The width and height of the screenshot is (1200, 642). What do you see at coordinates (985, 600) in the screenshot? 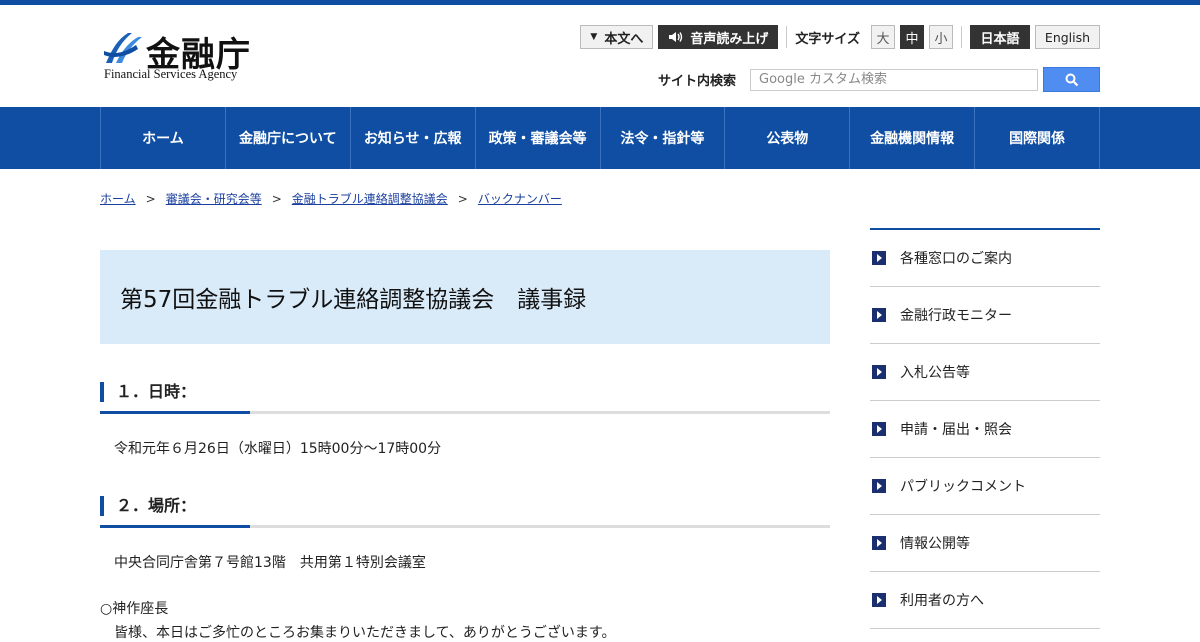
I see `sidebar-item-users: 利用者の方へ` at bounding box center [985, 600].